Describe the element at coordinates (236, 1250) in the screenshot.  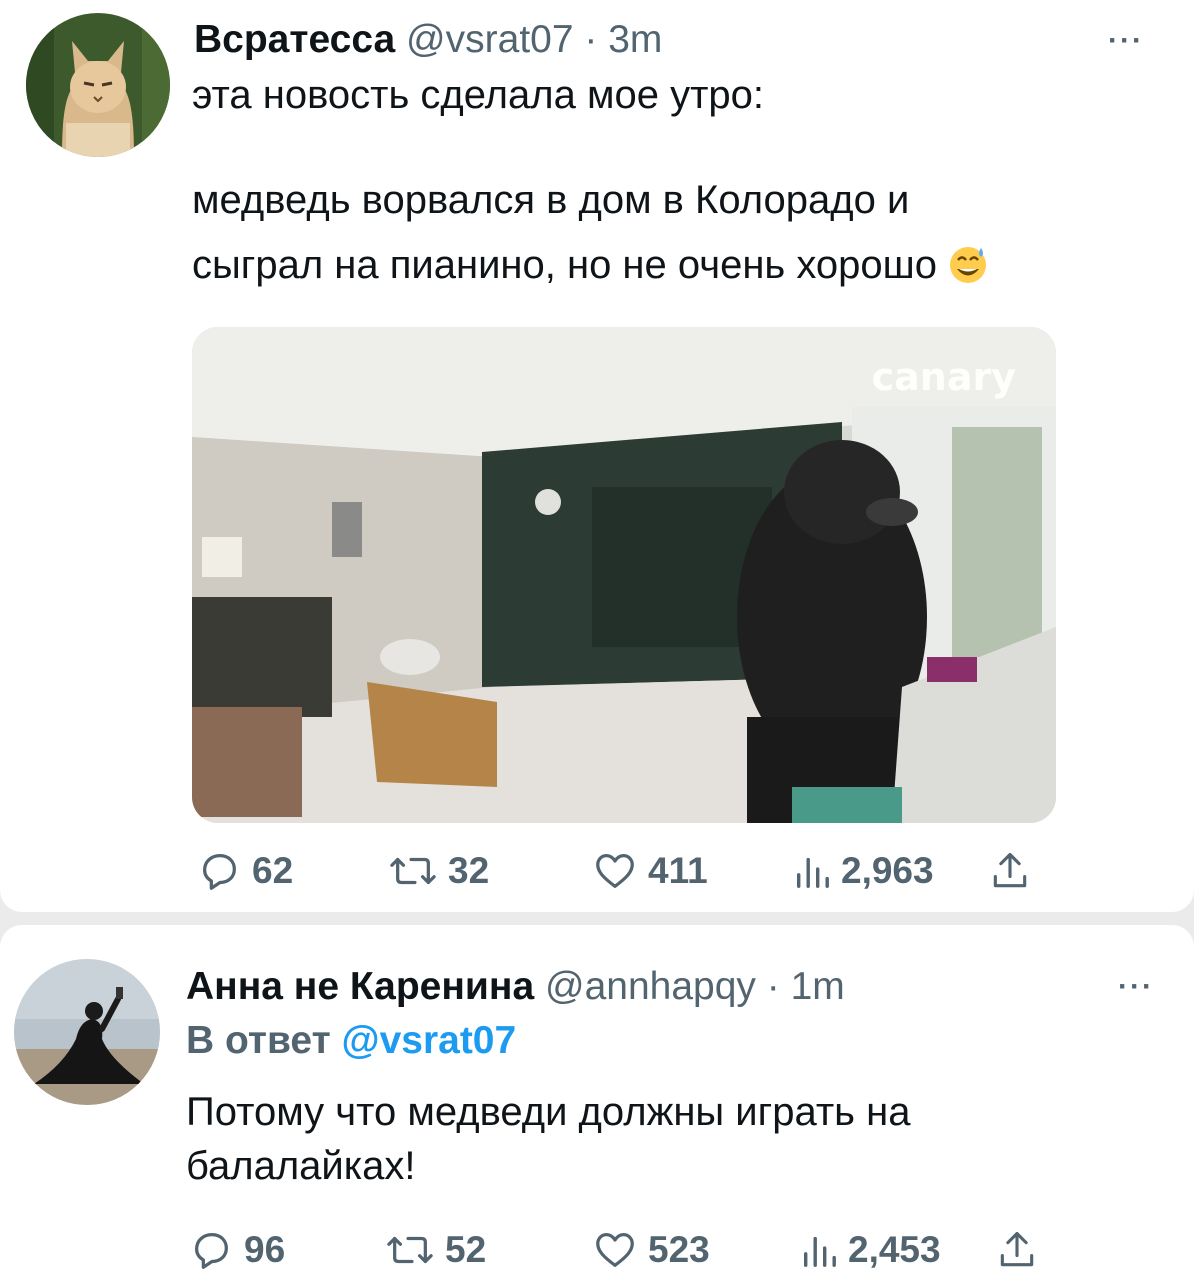
I see `reply-button: 96` at that location.